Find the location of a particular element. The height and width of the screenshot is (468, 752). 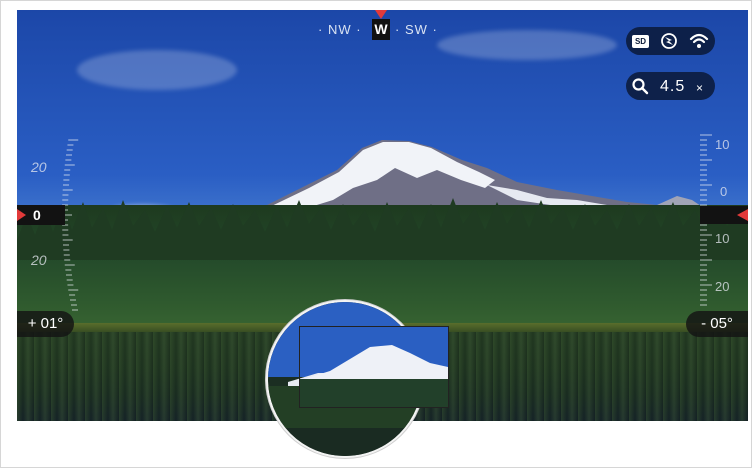

cant-left-readout: + 01° is located at coordinates (45, 324).